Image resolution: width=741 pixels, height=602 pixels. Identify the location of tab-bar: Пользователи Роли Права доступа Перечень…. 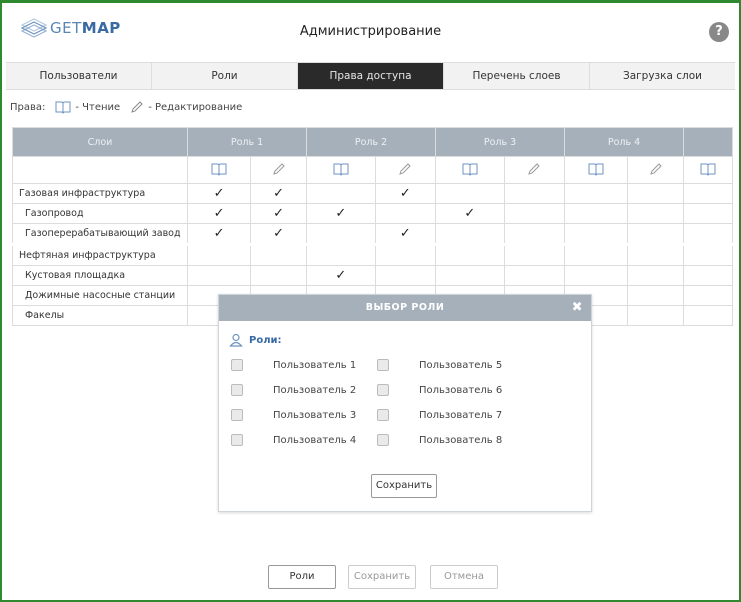
(370, 76).